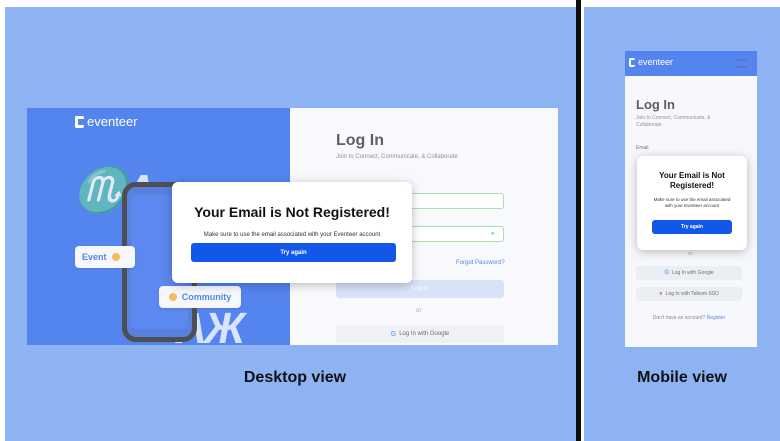 The height and width of the screenshot is (441, 780). What do you see at coordinates (295, 377) in the screenshot?
I see `desktop-caption: Desktop view` at bounding box center [295, 377].